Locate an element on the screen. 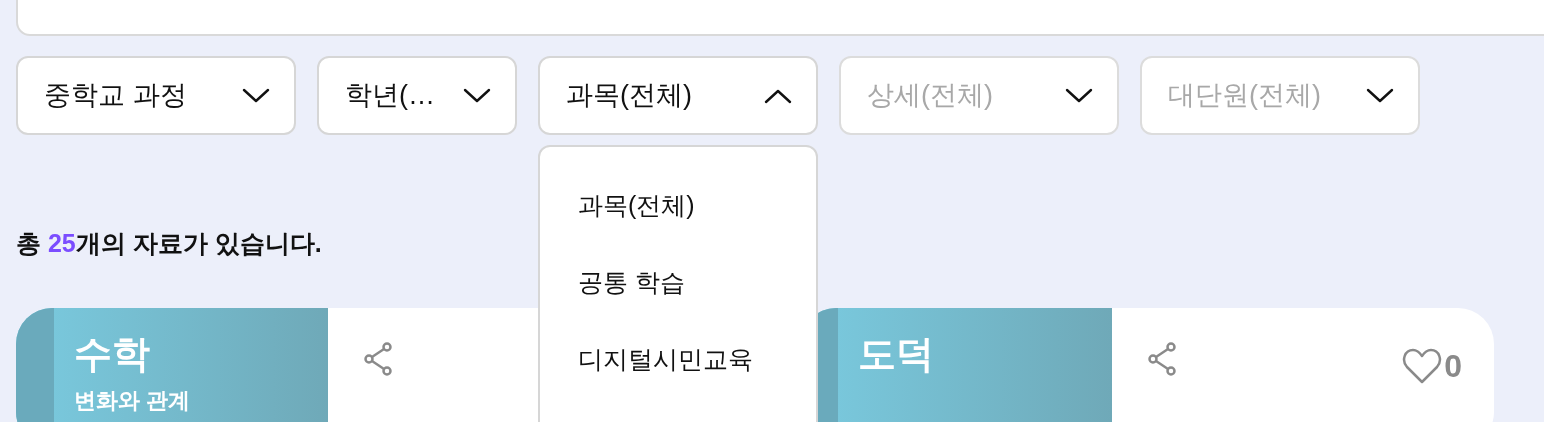  subject-title: 도덕 is located at coordinates (896, 354).